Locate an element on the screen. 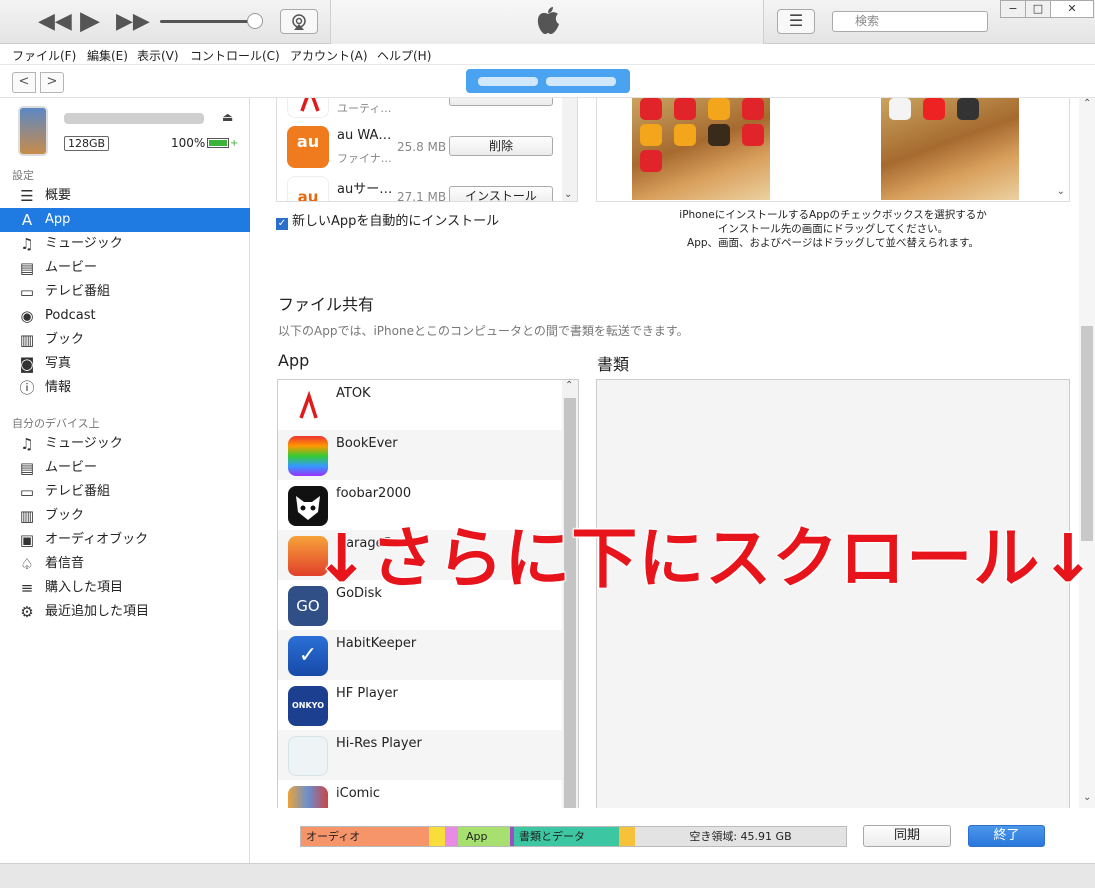  charging-icon: + is located at coordinates (234, 143).